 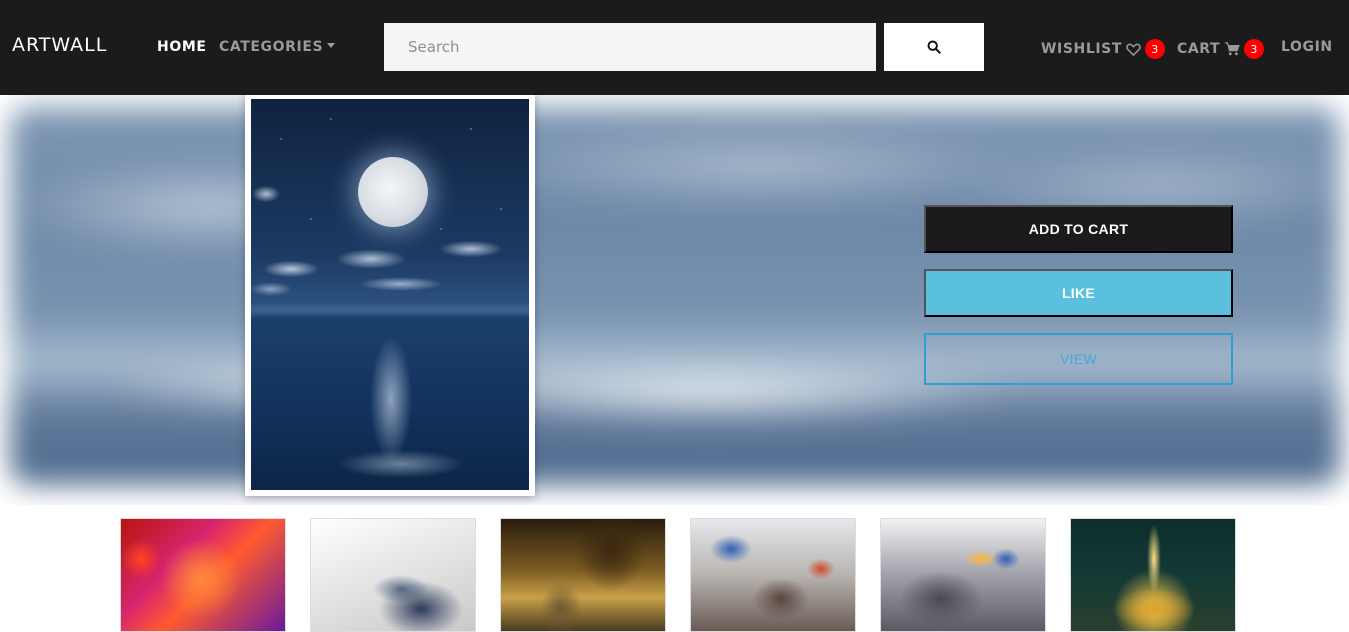 What do you see at coordinates (1307, 47) in the screenshot?
I see `nav-login: LOGIN` at bounding box center [1307, 47].